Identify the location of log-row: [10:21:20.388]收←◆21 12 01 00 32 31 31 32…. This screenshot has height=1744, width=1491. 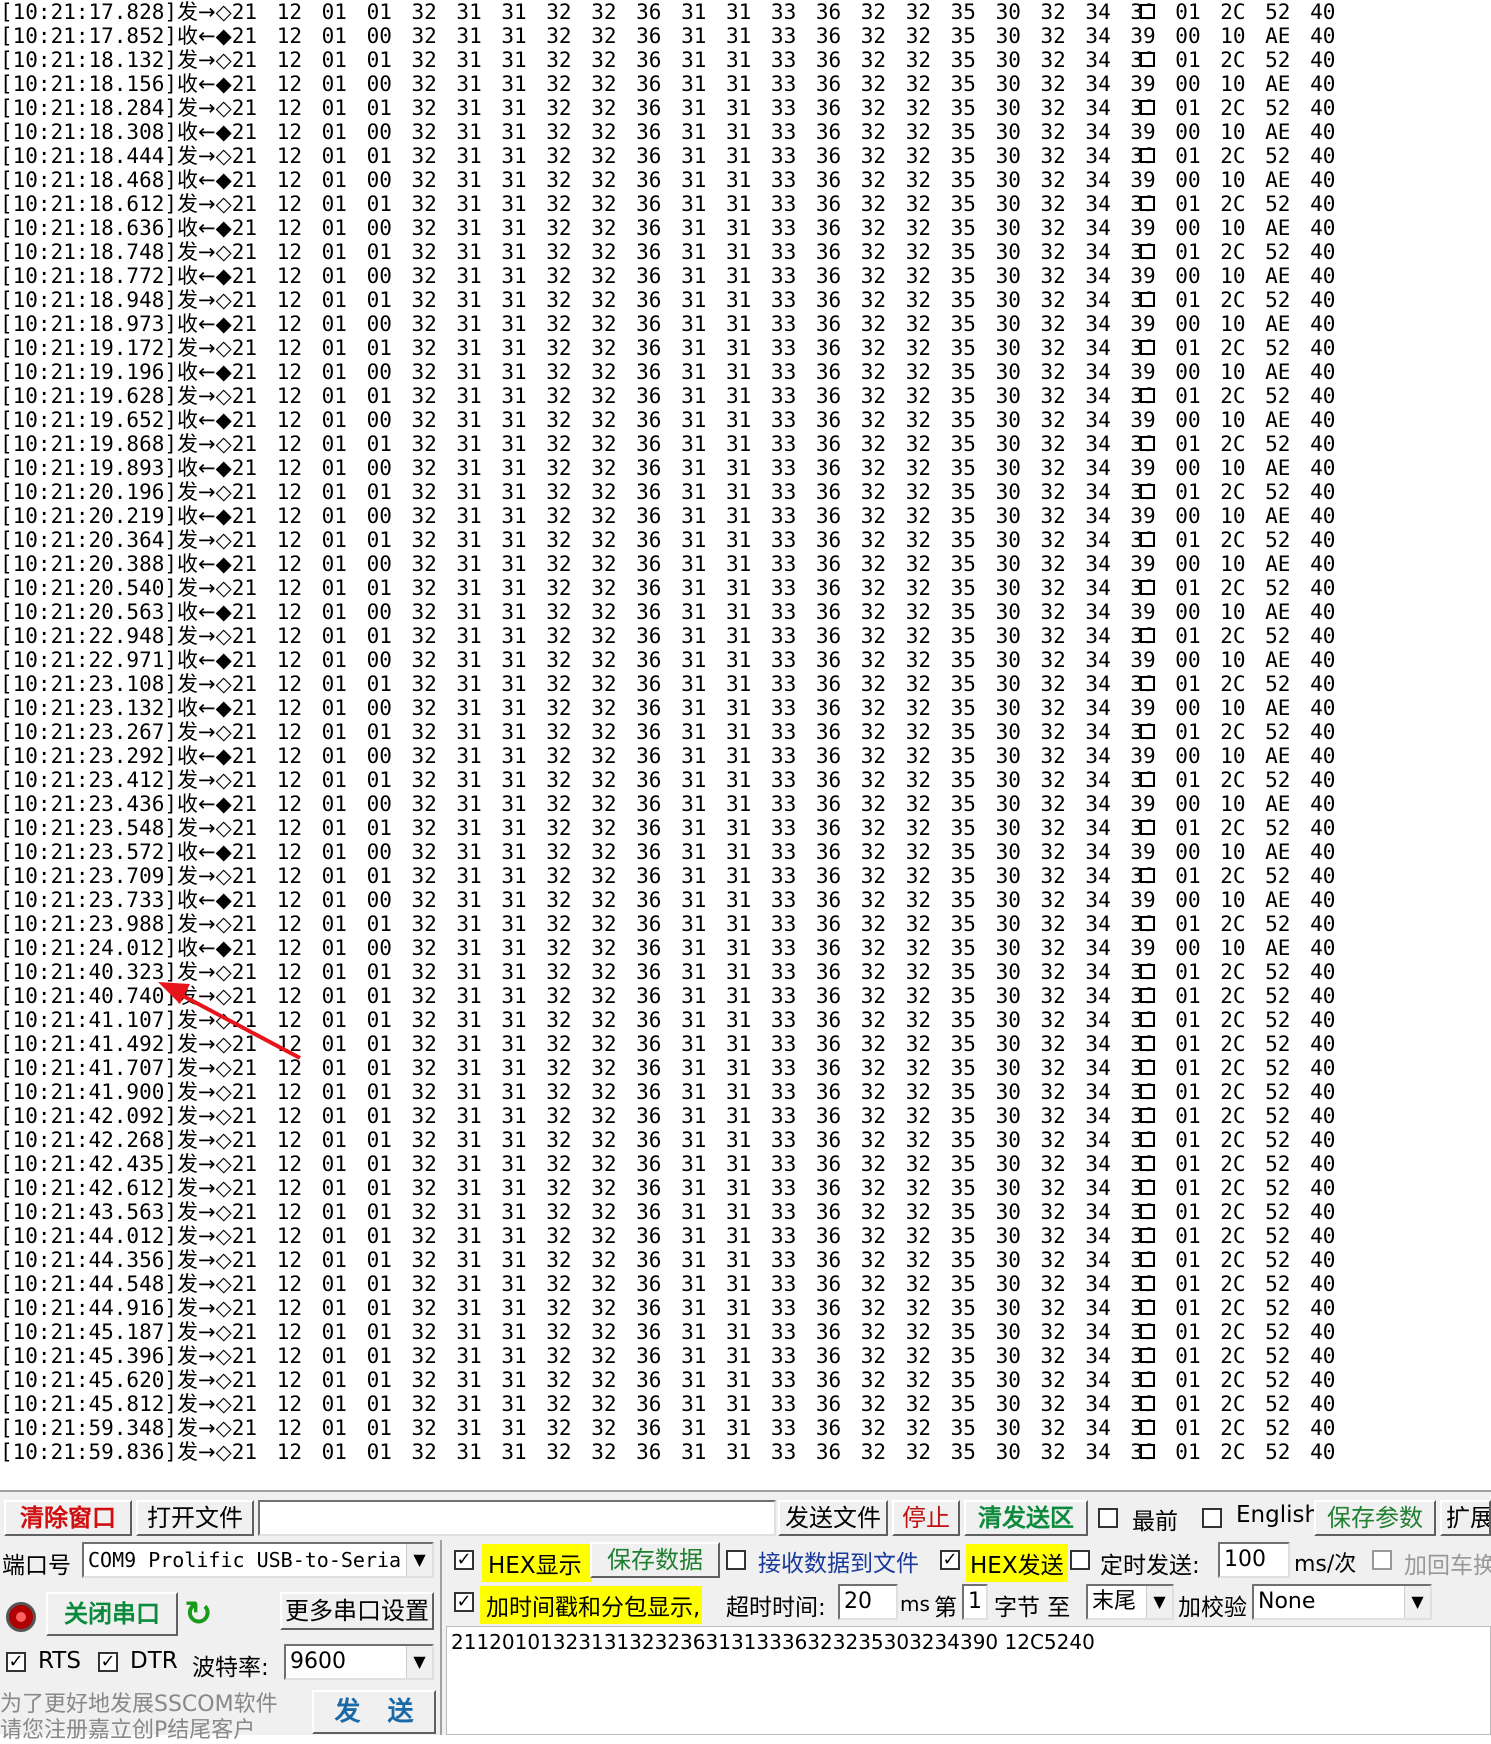
(667, 564).